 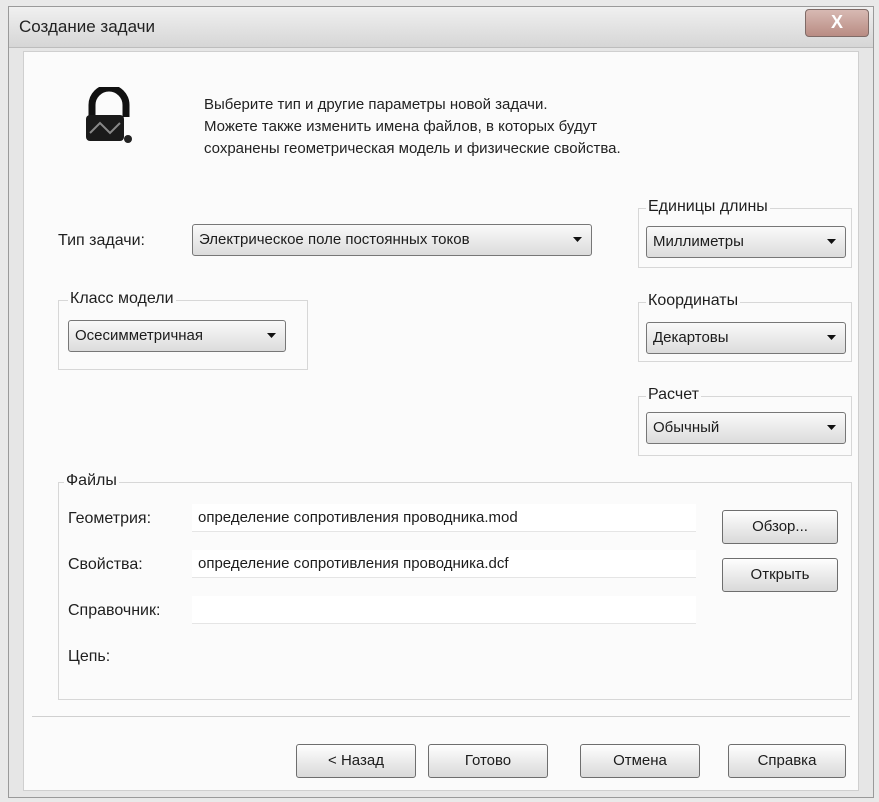 What do you see at coordinates (640, 761) in the screenshot?
I see `cancel-button: Отмена` at bounding box center [640, 761].